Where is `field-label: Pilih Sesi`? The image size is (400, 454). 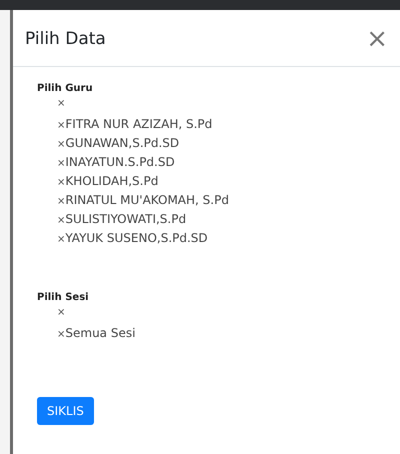 field-label: Pilih Sesi is located at coordinates (63, 297).